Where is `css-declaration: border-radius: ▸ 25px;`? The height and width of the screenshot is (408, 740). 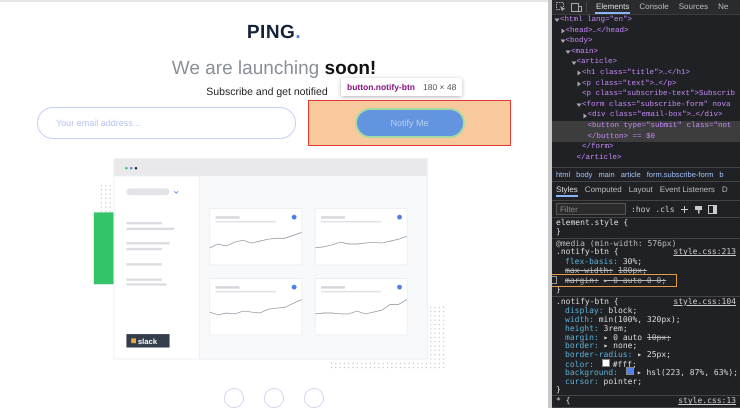
css-declaration: border-radius: ▸ 25px; is located at coordinates (646, 355).